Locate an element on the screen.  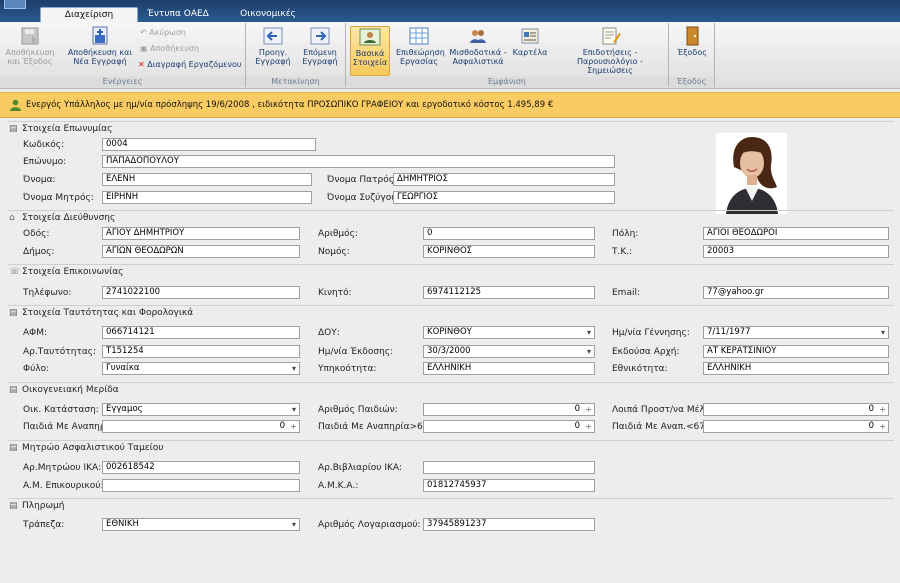
ribbon-group-navigation-caption: Μετακίνηση is located at coordinates (295, 82).